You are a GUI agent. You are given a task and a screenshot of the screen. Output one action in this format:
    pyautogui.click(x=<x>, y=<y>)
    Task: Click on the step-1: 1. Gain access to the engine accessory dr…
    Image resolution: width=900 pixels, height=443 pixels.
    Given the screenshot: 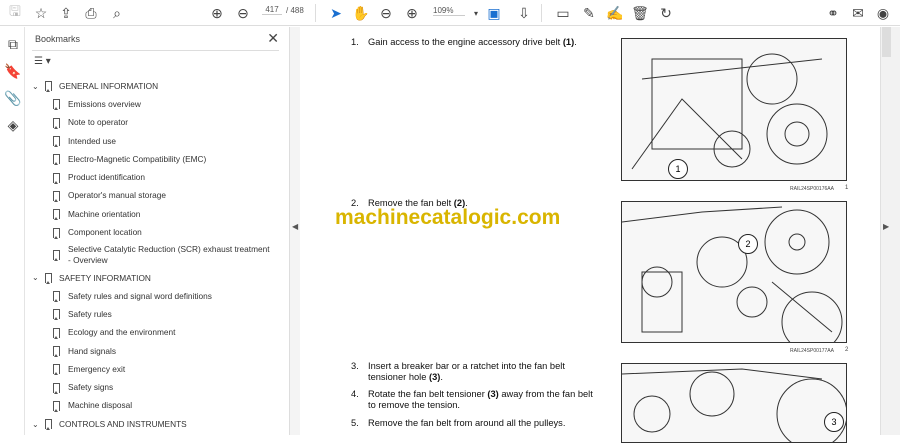 What is the action you would take?
    pyautogui.click(x=464, y=42)
    